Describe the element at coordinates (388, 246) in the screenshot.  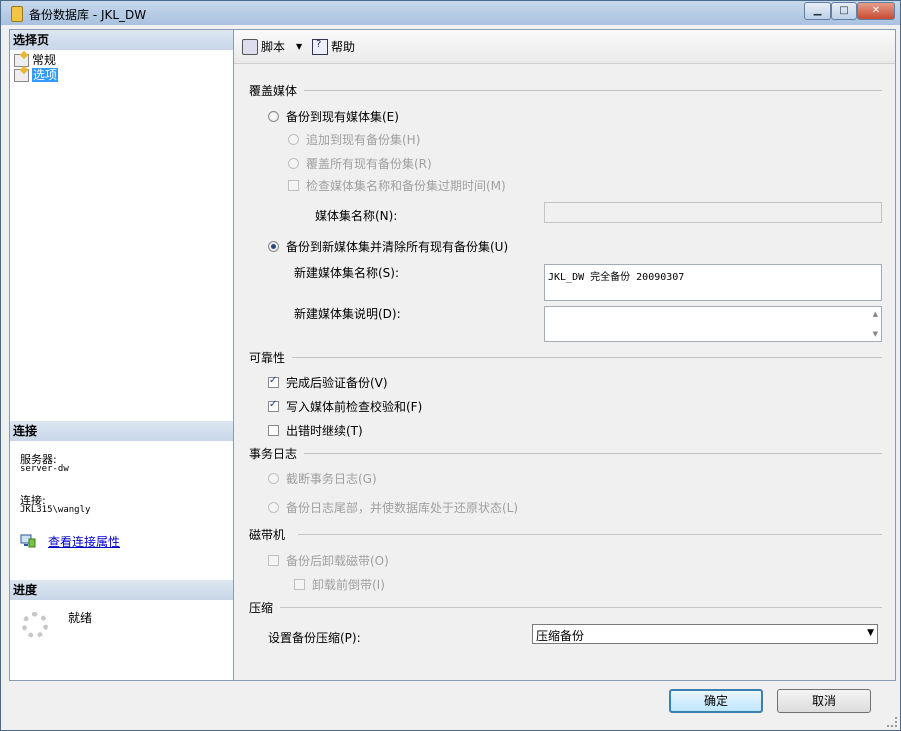
I see `backup-new-radio: 备份到新媒体集并清除所有现有备份集(U)` at that location.